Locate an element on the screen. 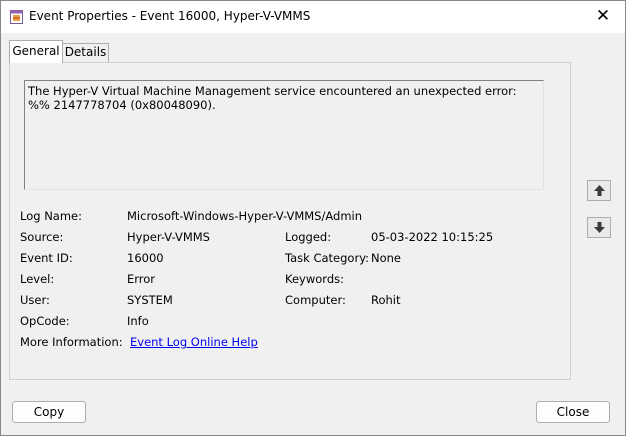 This screenshot has height=436, width=626. close-button: Close is located at coordinates (573, 412).